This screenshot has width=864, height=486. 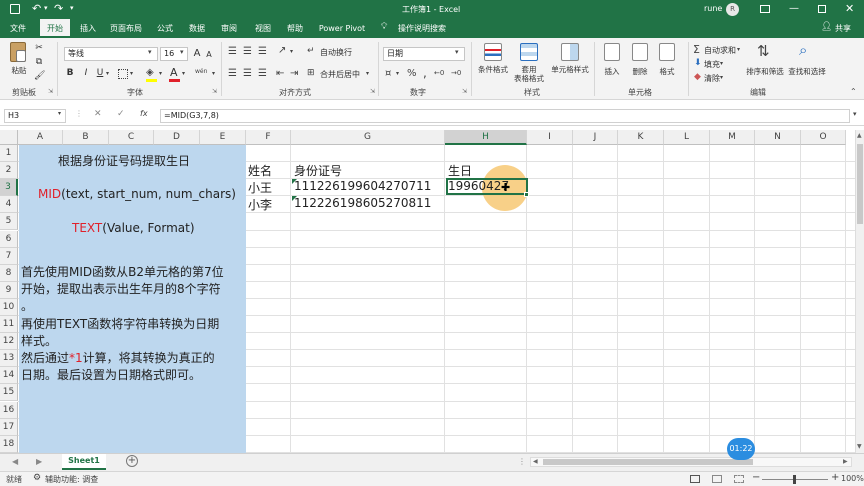 I want to click on column-header-K: K, so click(x=641, y=137).